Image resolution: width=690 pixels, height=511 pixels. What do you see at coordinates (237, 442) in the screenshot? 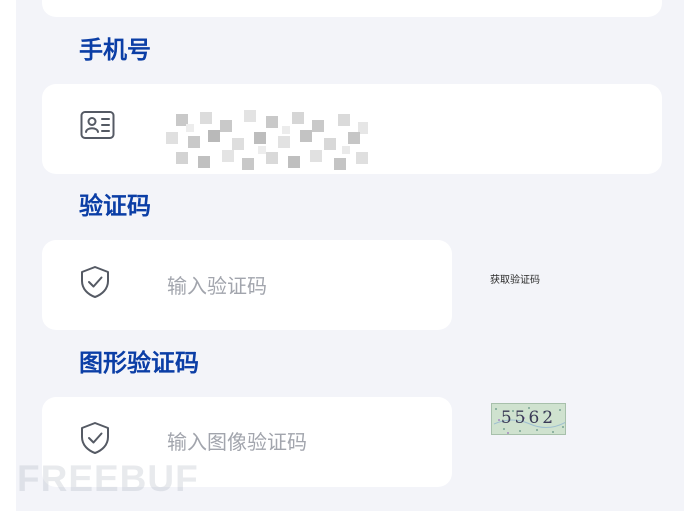
I see `image-code-placeholder: 输入图像验证码` at bounding box center [237, 442].